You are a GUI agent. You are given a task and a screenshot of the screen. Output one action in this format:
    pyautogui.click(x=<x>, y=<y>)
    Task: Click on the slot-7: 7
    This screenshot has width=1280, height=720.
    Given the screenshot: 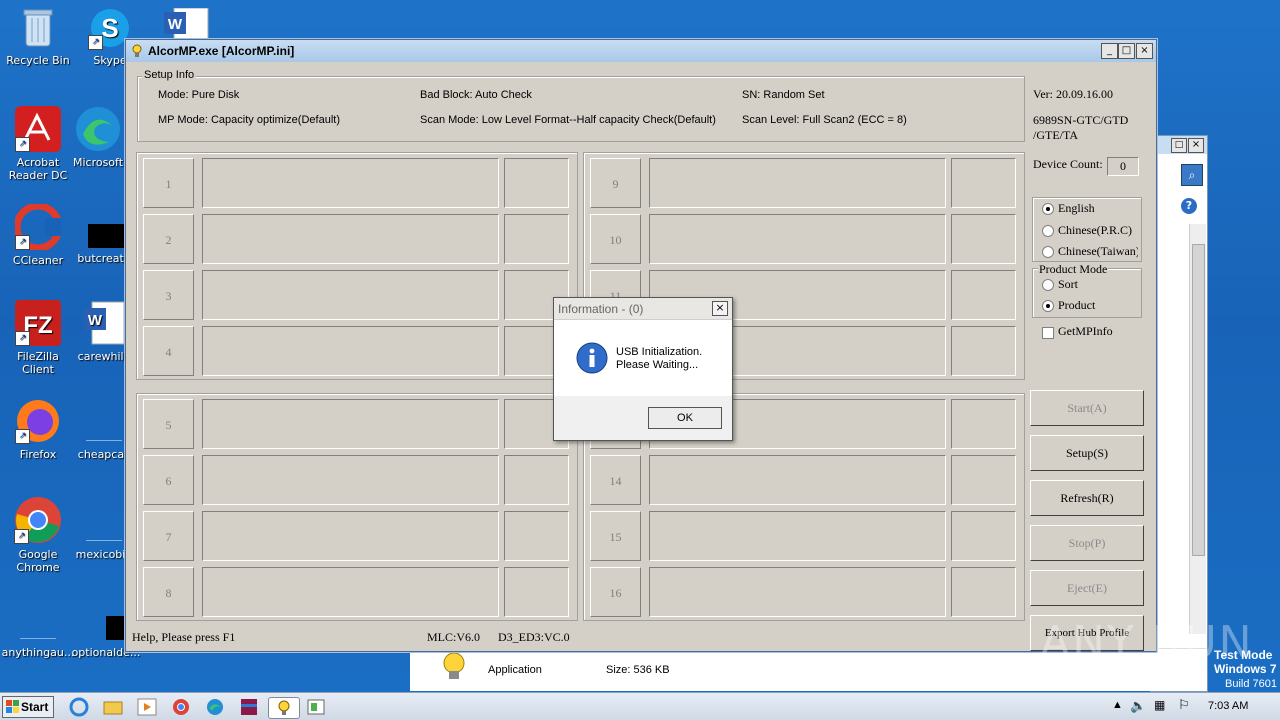 What is the action you would take?
    pyautogui.click(x=356, y=536)
    